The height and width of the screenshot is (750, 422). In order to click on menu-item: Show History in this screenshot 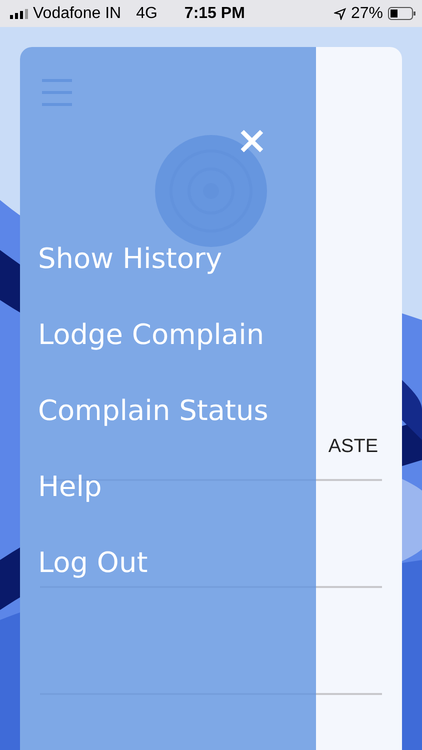, I will do `click(153, 259)`.